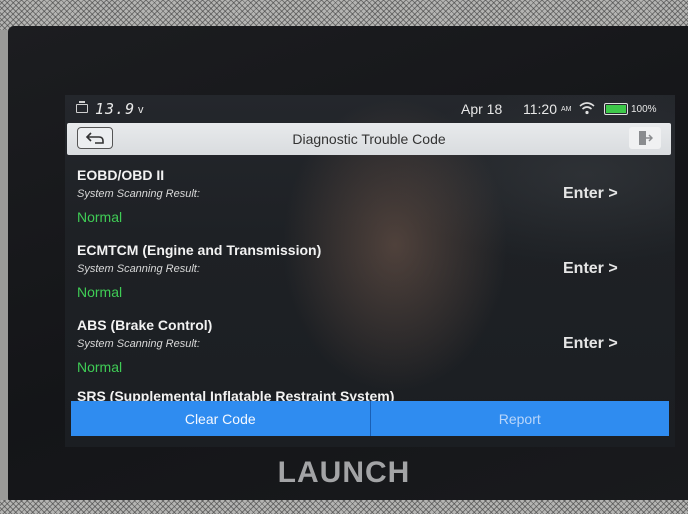 The height and width of the screenshot is (514, 688). Describe the element at coordinates (344, 472) in the screenshot. I see `brand-logo: LAUNCH` at that location.